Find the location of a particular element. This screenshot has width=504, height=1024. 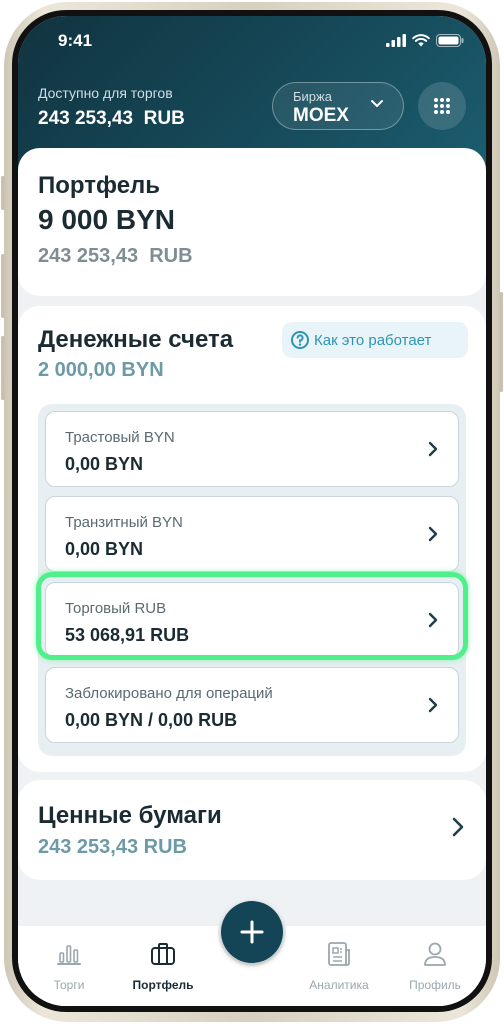

securities-value: 243 253,43 RUB is located at coordinates (112, 847).